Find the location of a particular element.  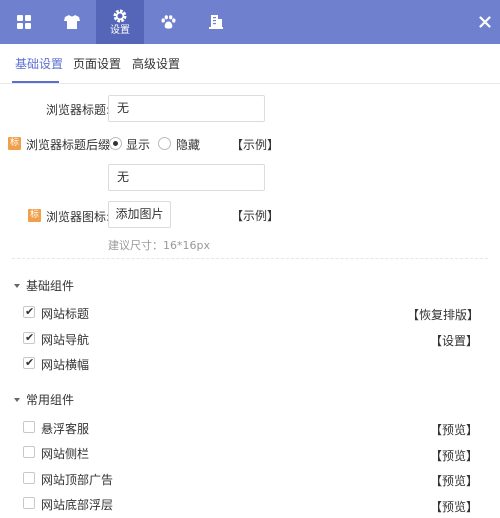

tab-page-settings: 页面设置 is located at coordinates (97, 64).